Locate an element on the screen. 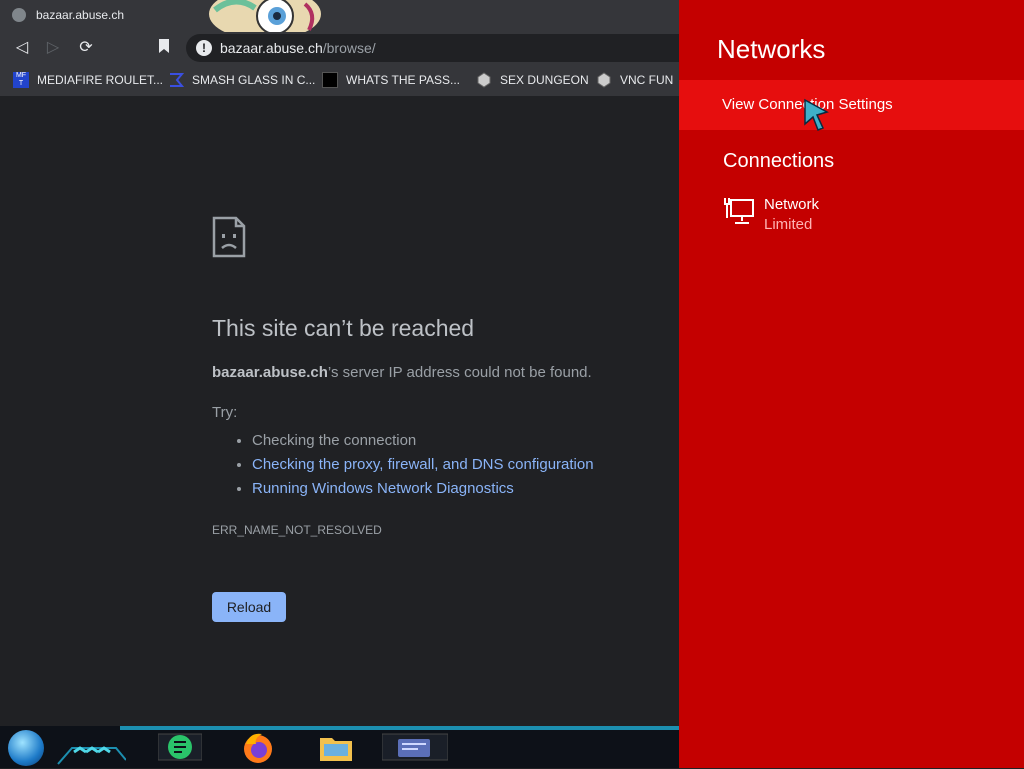  bookmark-icon is located at coordinates (164, 48).